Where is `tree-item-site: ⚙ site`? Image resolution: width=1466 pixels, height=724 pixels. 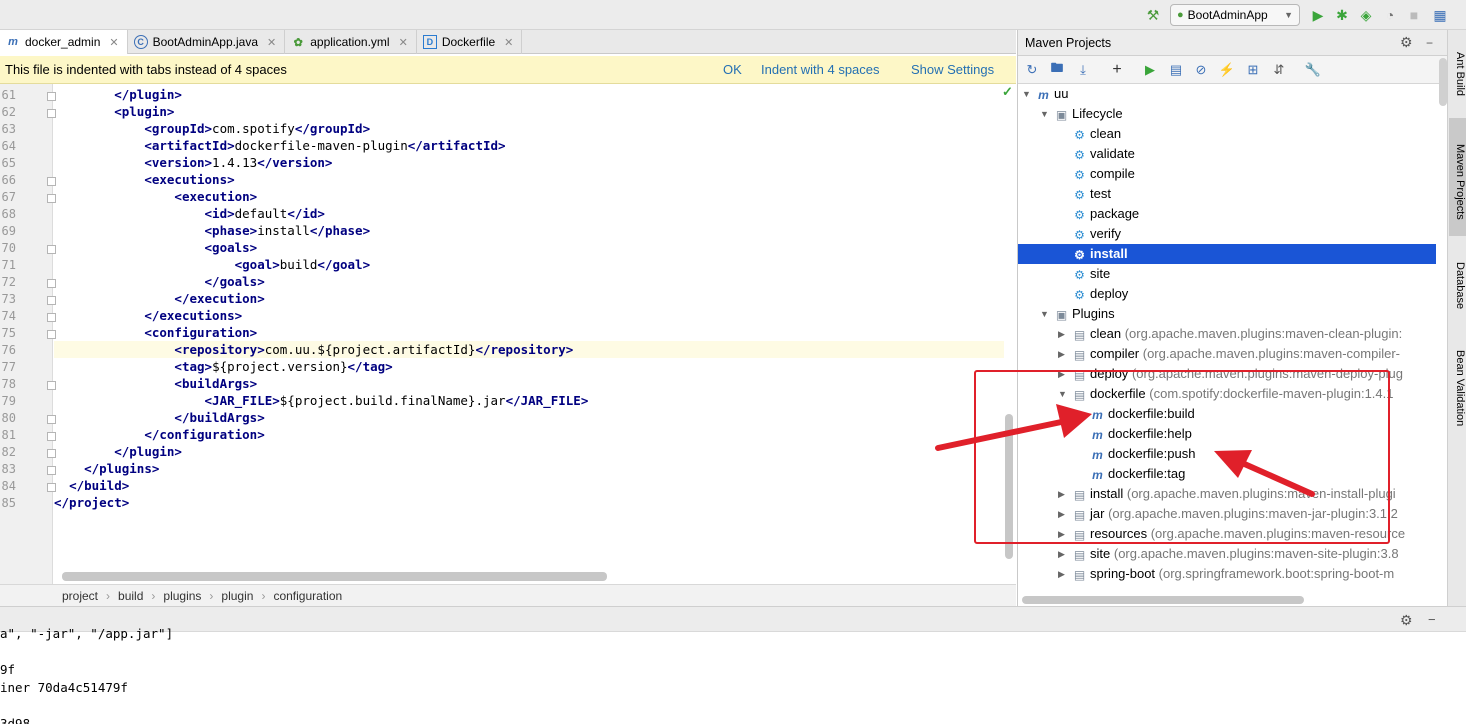 tree-item-site: ⚙ site is located at coordinates (1227, 274).